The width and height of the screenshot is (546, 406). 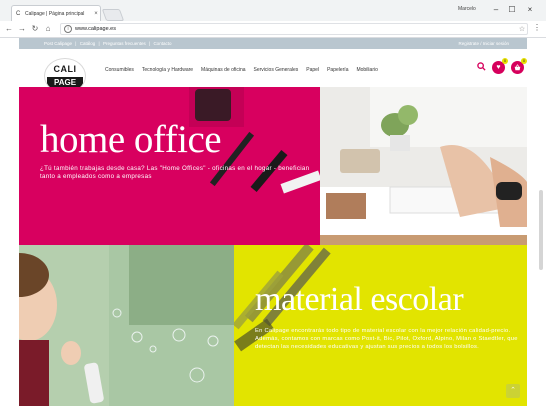 What do you see at coordinates (68, 29) in the screenshot?
I see `site-info-icon: i` at bounding box center [68, 29].